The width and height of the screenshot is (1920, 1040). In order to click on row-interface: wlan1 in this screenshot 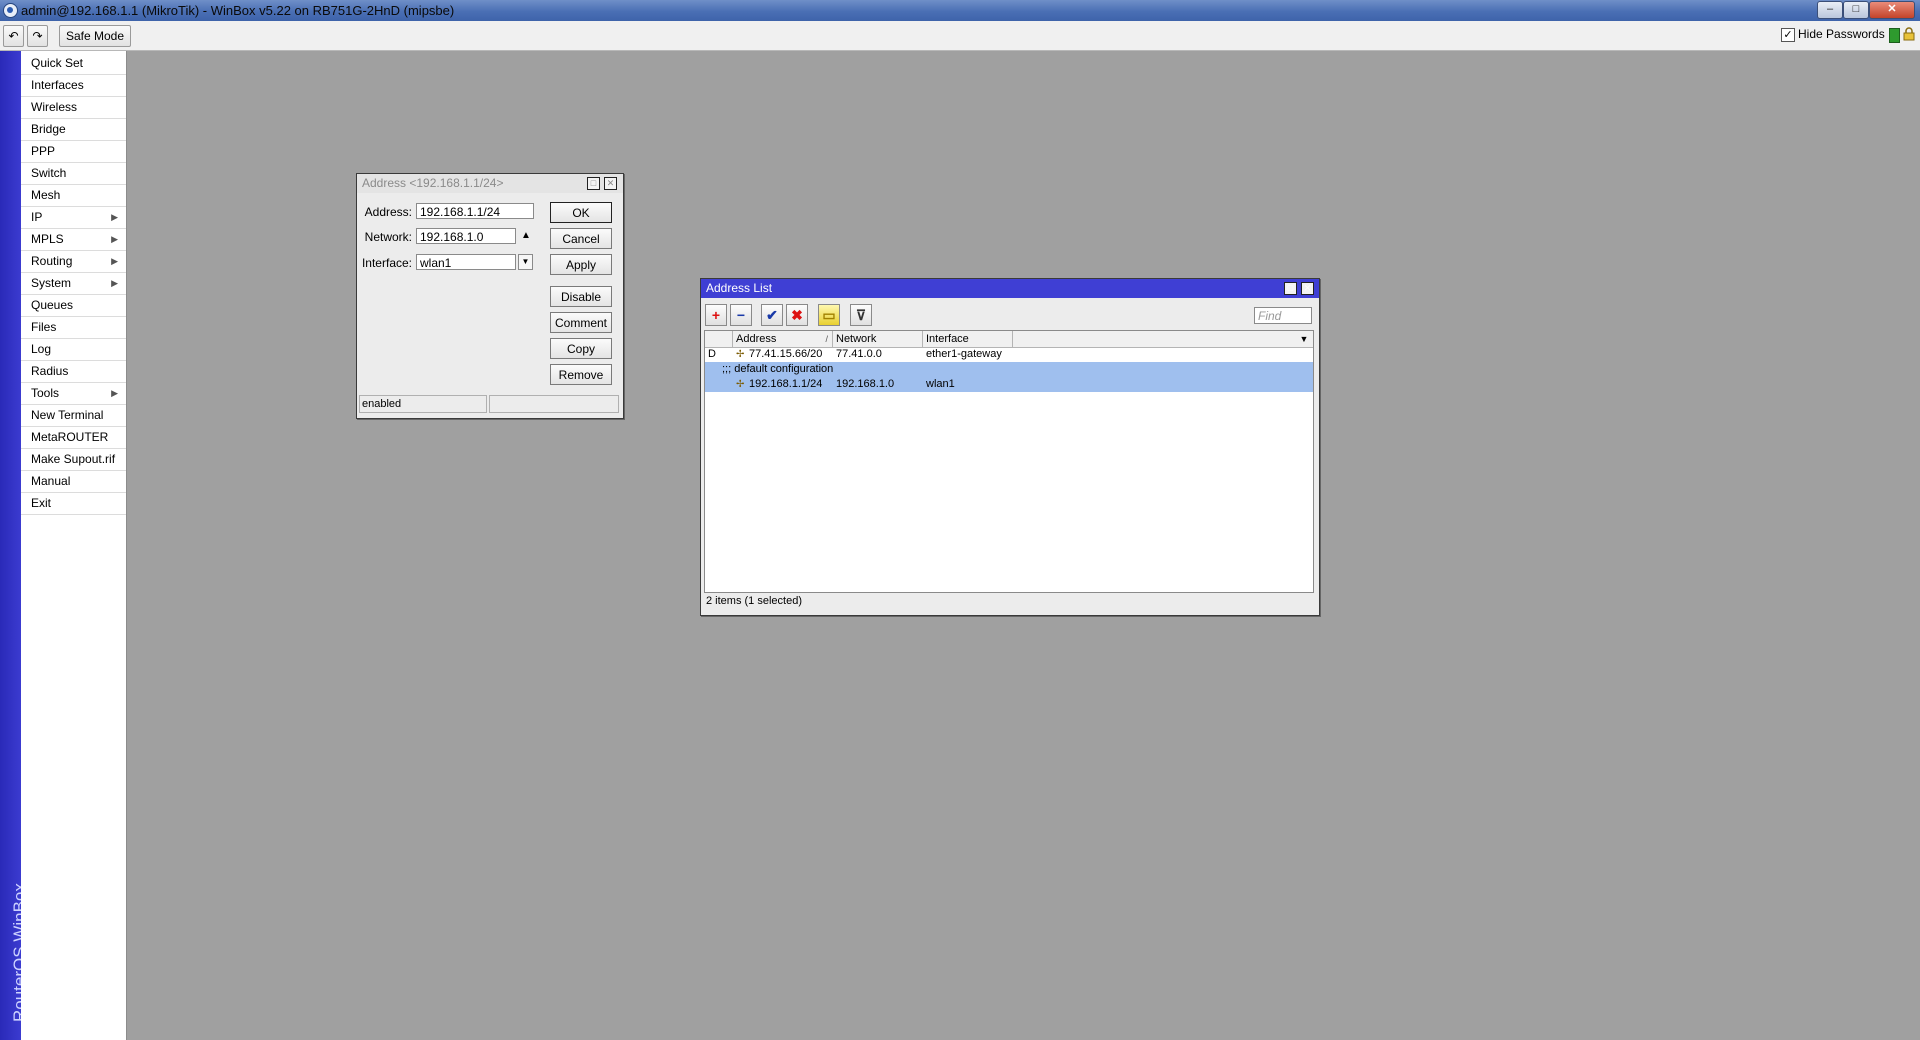, I will do `click(940, 384)`.